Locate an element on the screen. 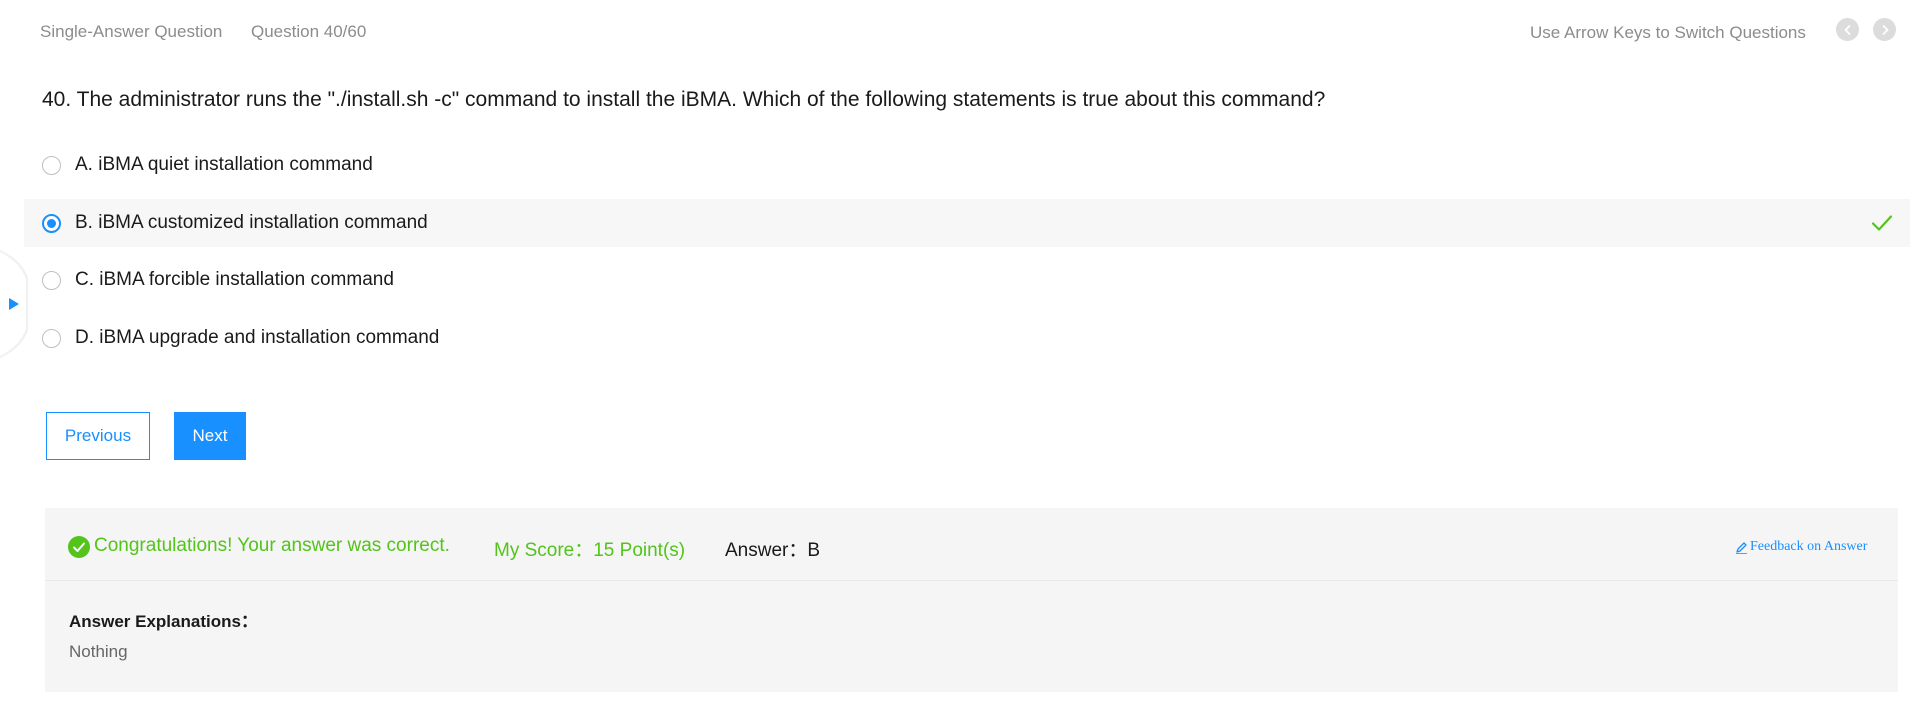  feedback-link: Feedback on Answer is located at coordinates (1801, 547).